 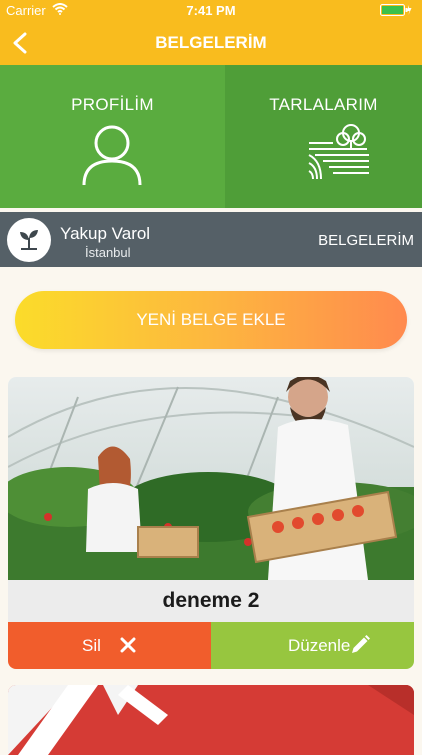 I want to click on fields-tile: TARLALARIM, so click(x=323, y=136).